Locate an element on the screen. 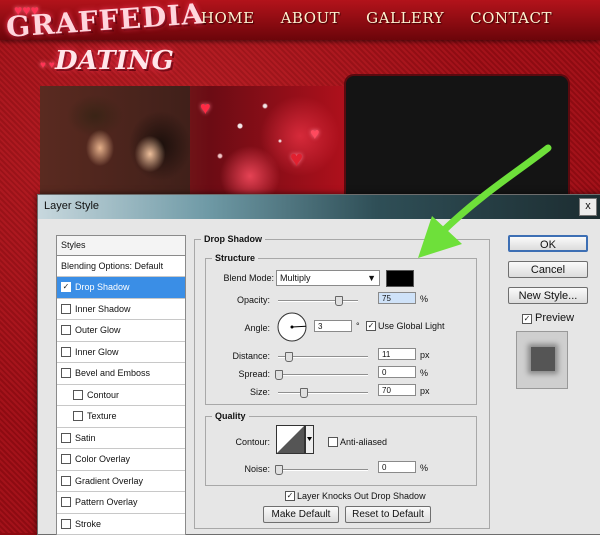 Image resolution: width=600 pixels, height=535 pixels. style-item-outer-glow: Outer Glow is located at coordinates (121, 331).